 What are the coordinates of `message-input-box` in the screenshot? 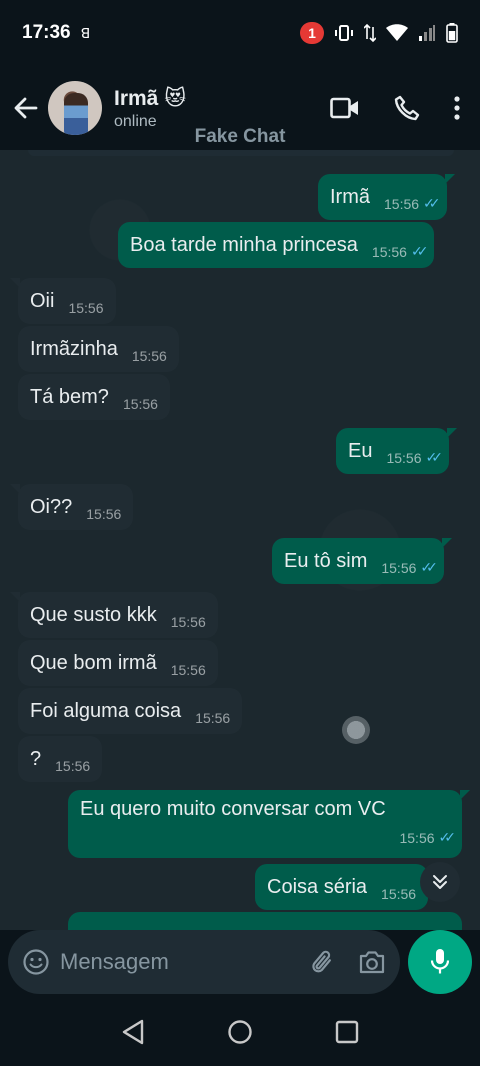 It's located at (204, 962).